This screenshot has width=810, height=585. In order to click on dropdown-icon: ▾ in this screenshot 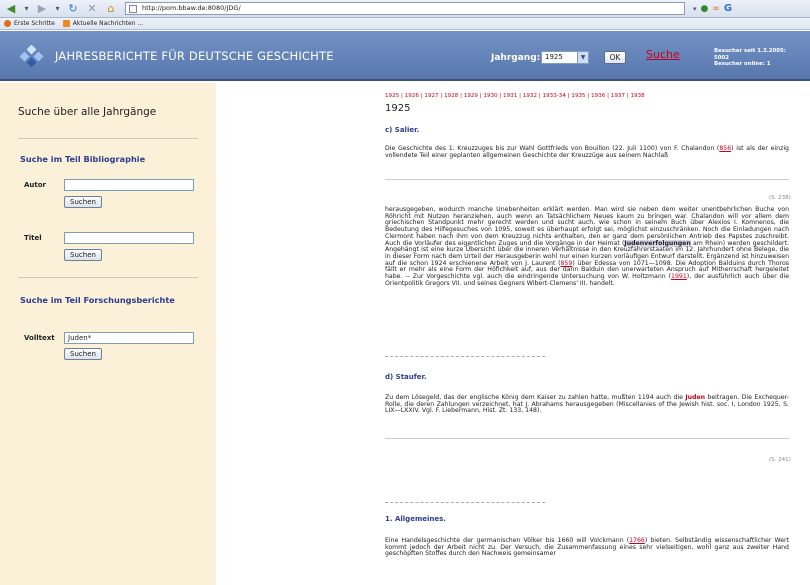, I will do `click(695, 9)`.